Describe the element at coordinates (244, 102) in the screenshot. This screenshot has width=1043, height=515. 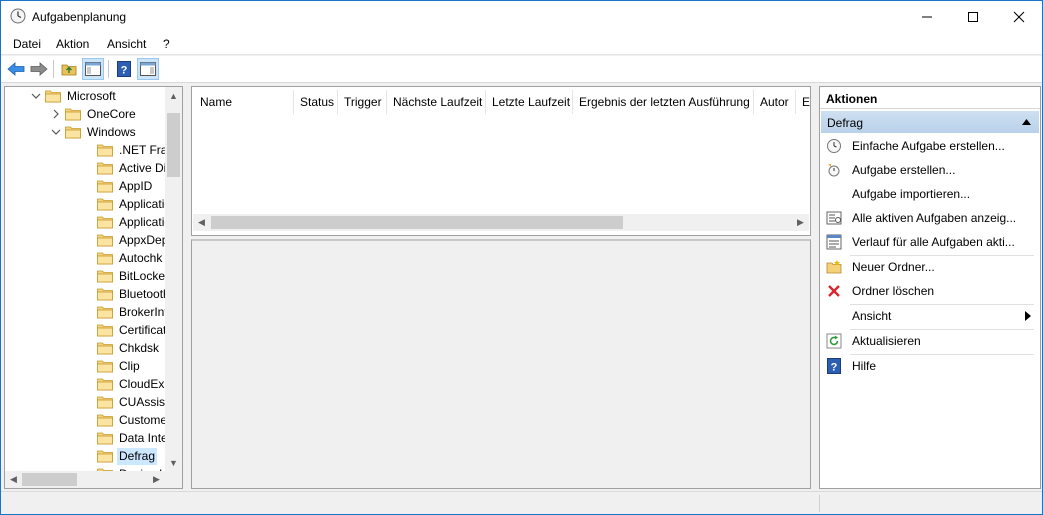
I see `column-header-name: Name` at that location.